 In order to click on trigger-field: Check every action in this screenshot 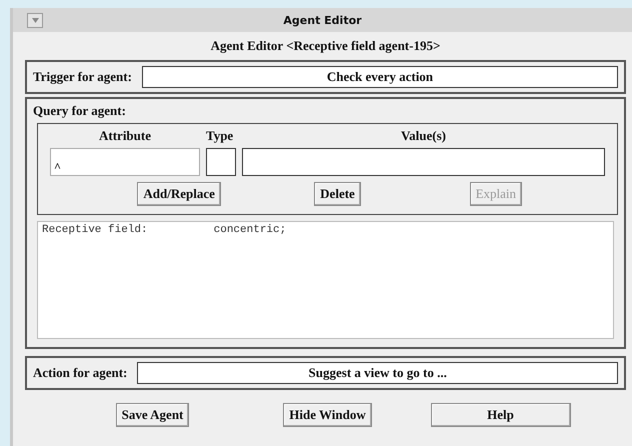, I will do `click(380, 77)`.